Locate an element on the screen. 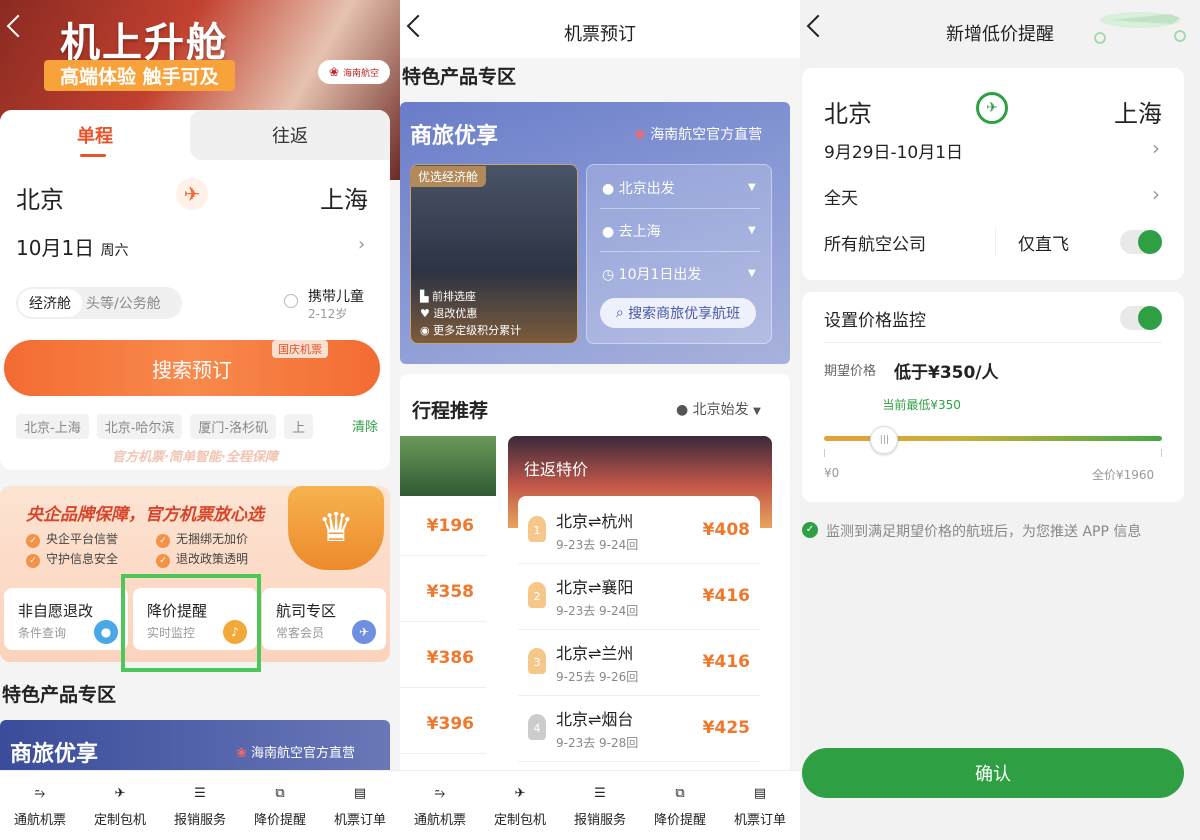 The height and width of the screenshot is (840, 1200). order-list-icon: ▤ is located at coordinates (360, 793).